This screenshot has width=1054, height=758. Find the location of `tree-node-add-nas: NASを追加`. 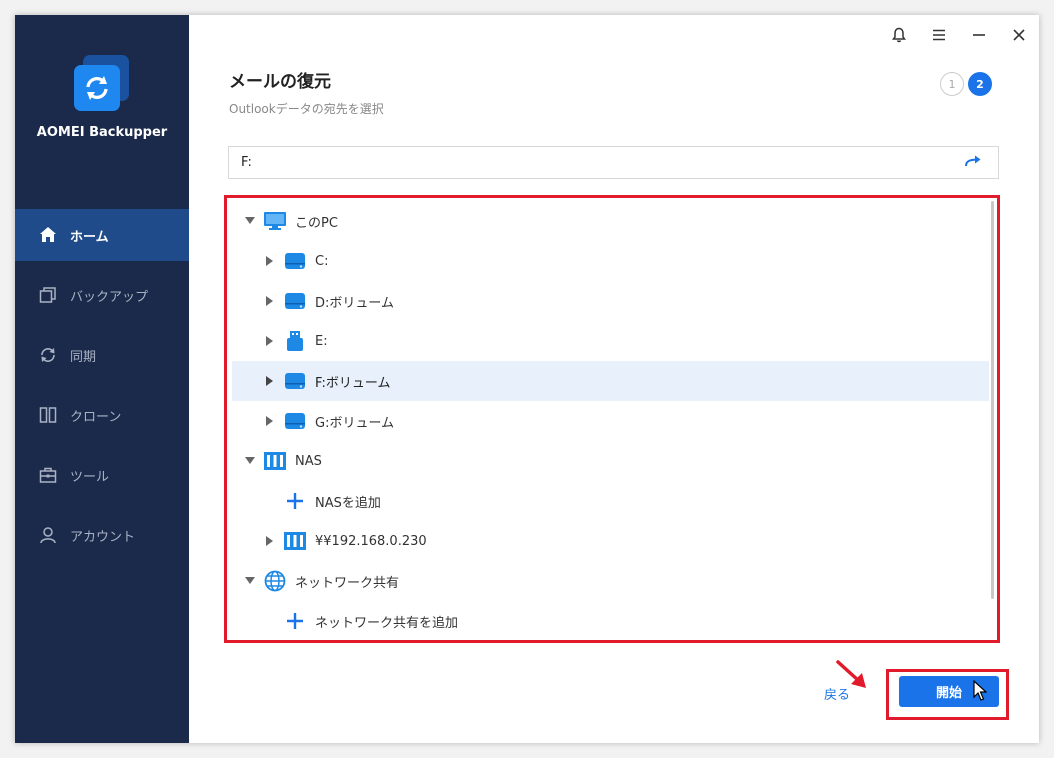

tree-node-add-nas: NASを追加 is located at coordinates (610, 501).